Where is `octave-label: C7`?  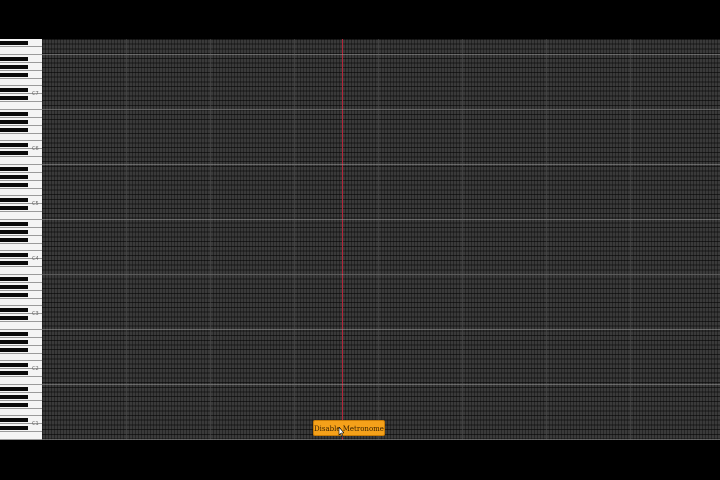
octave-label: C7 is located at coordinates (35, 94).